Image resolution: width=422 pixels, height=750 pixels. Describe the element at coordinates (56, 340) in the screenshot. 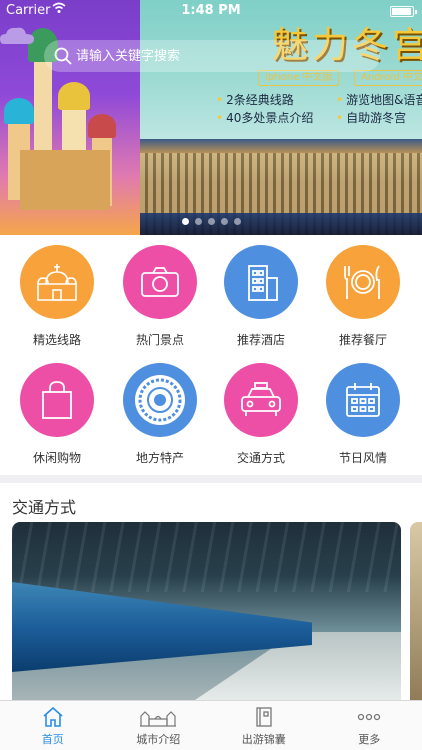

I see `category-label: 精选线路` at that location.